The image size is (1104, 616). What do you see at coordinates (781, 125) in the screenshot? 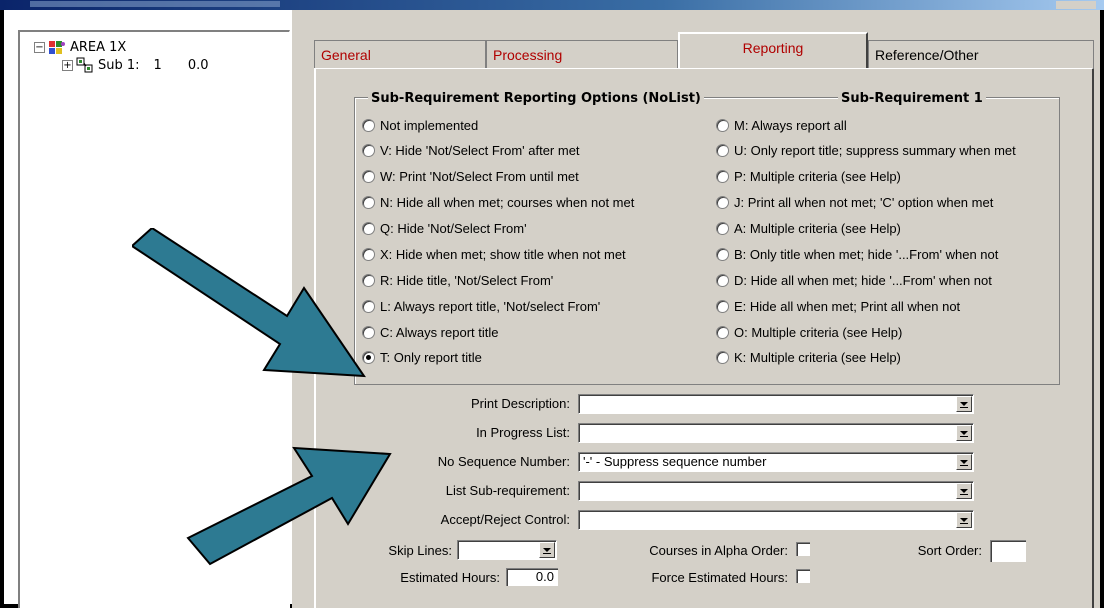
I see `option-m: M: Always report all` at bounding box center [781, 125].